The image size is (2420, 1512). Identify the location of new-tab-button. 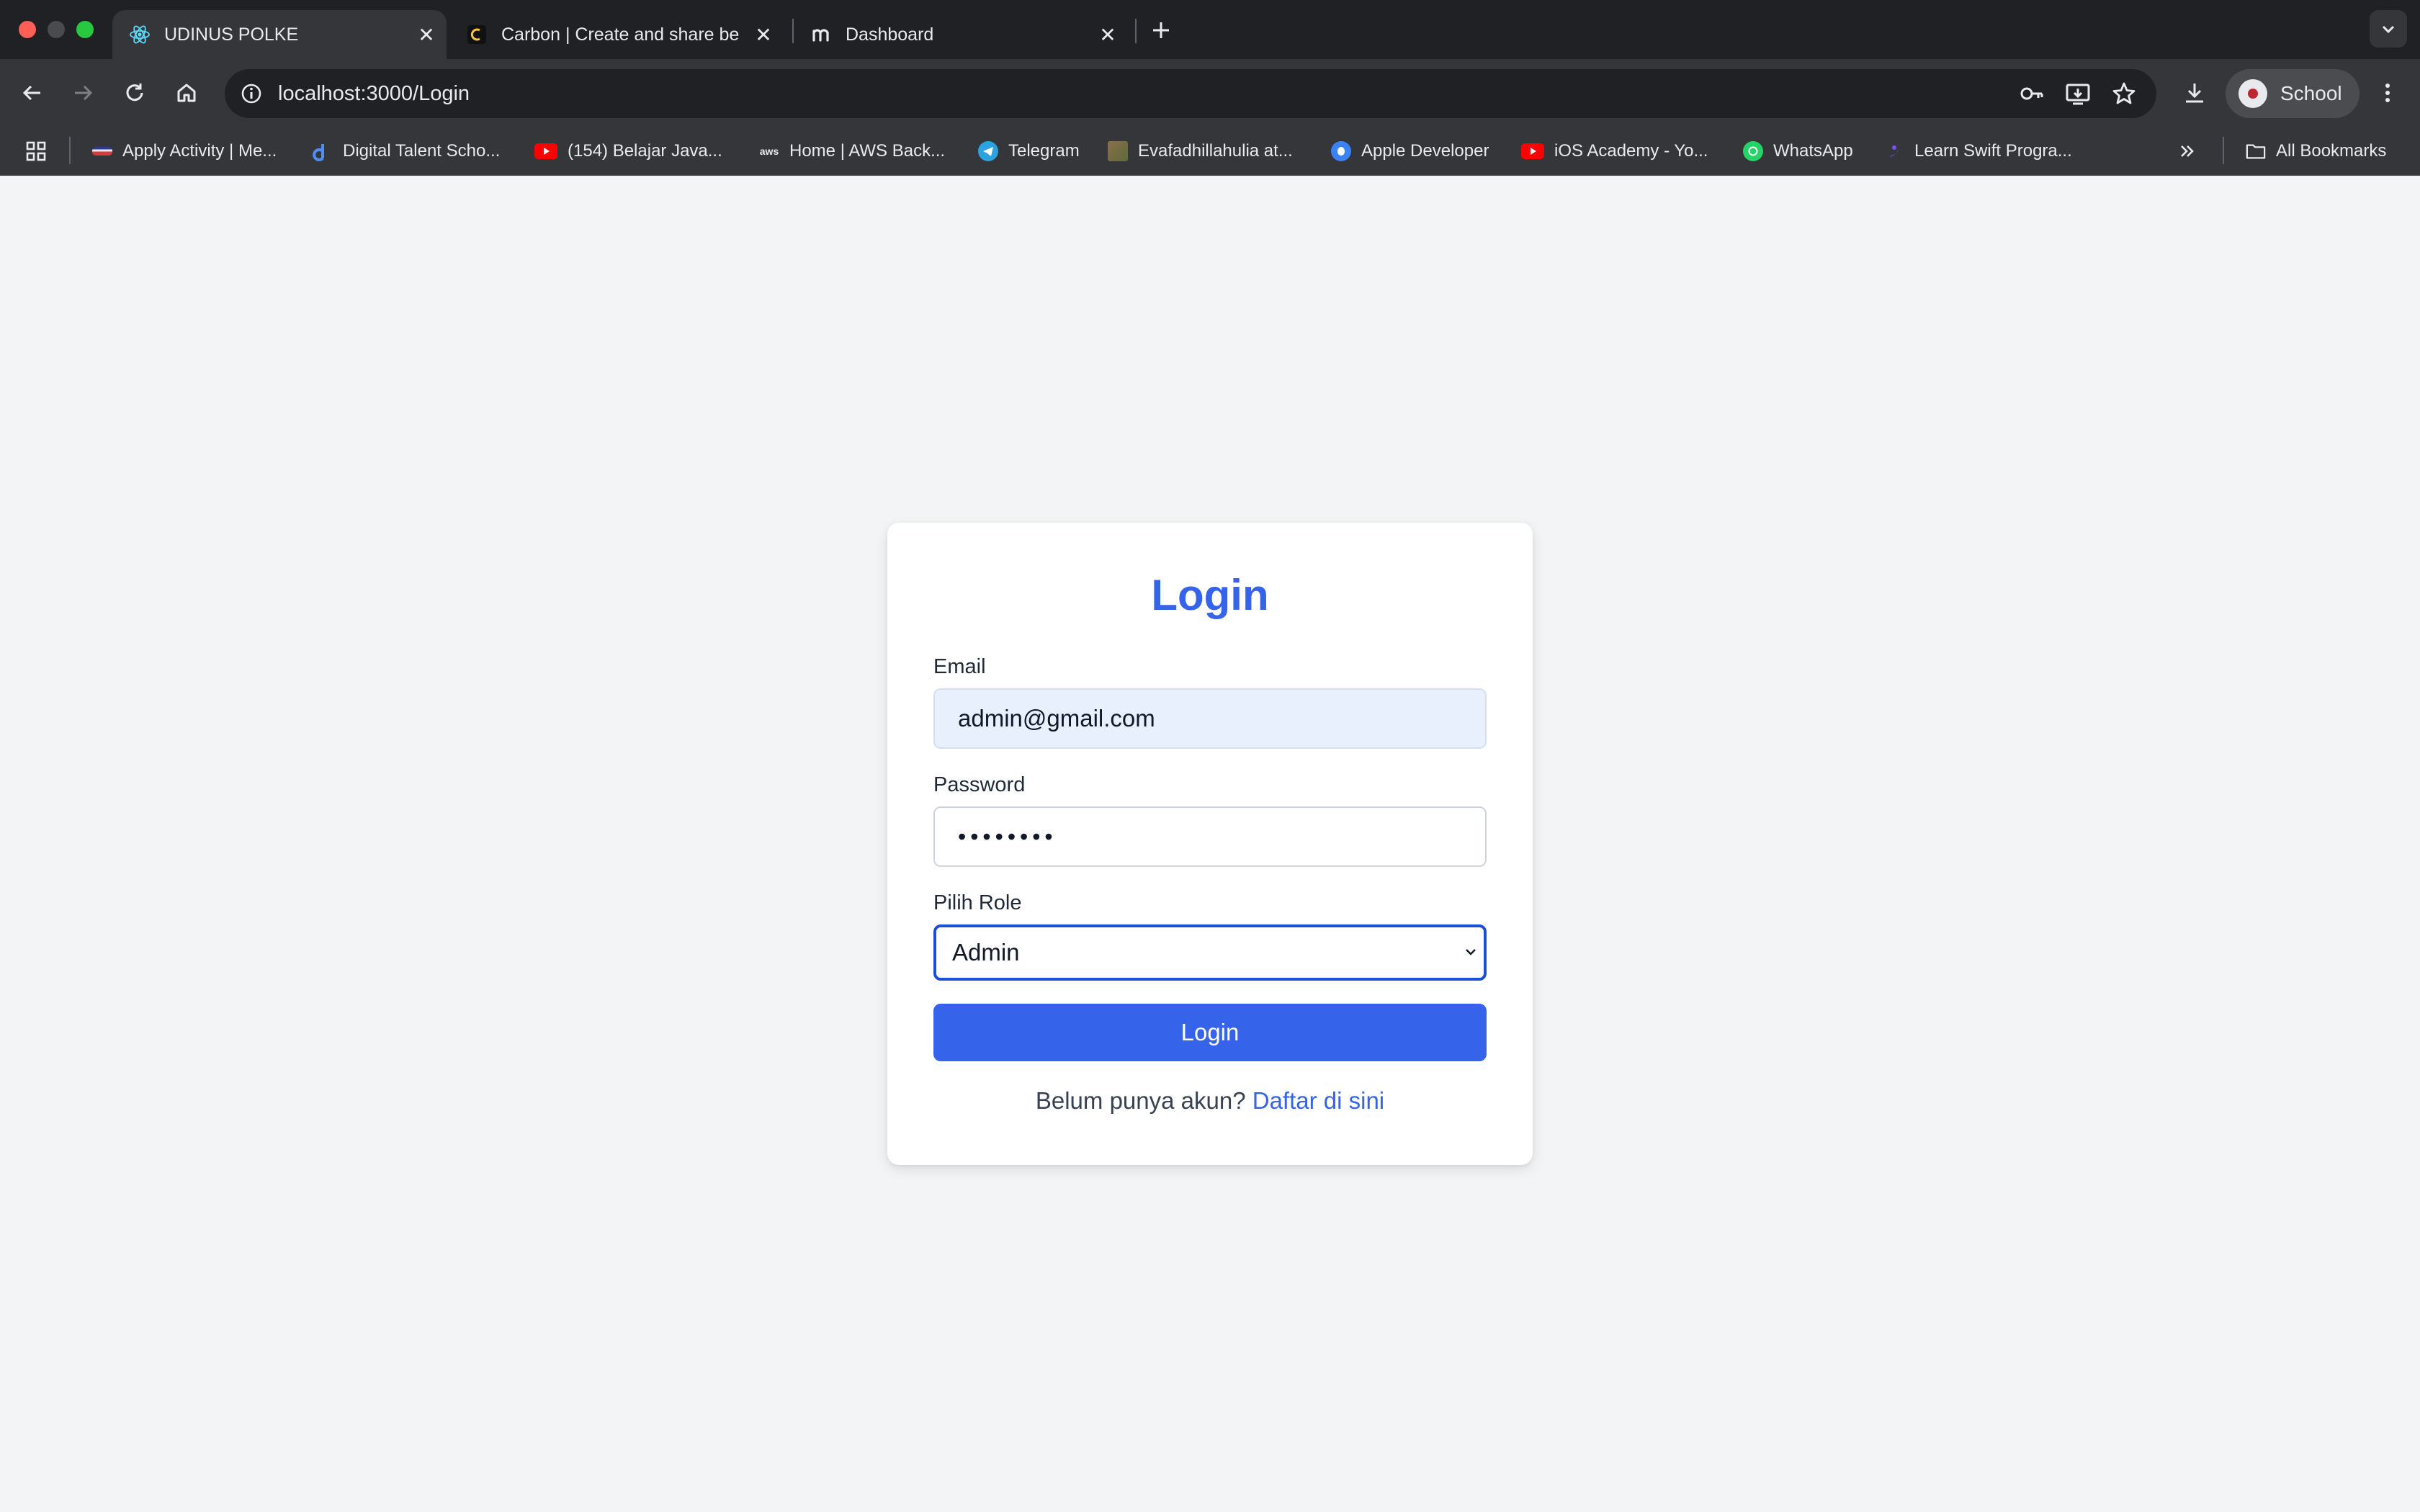
(1161, 30).